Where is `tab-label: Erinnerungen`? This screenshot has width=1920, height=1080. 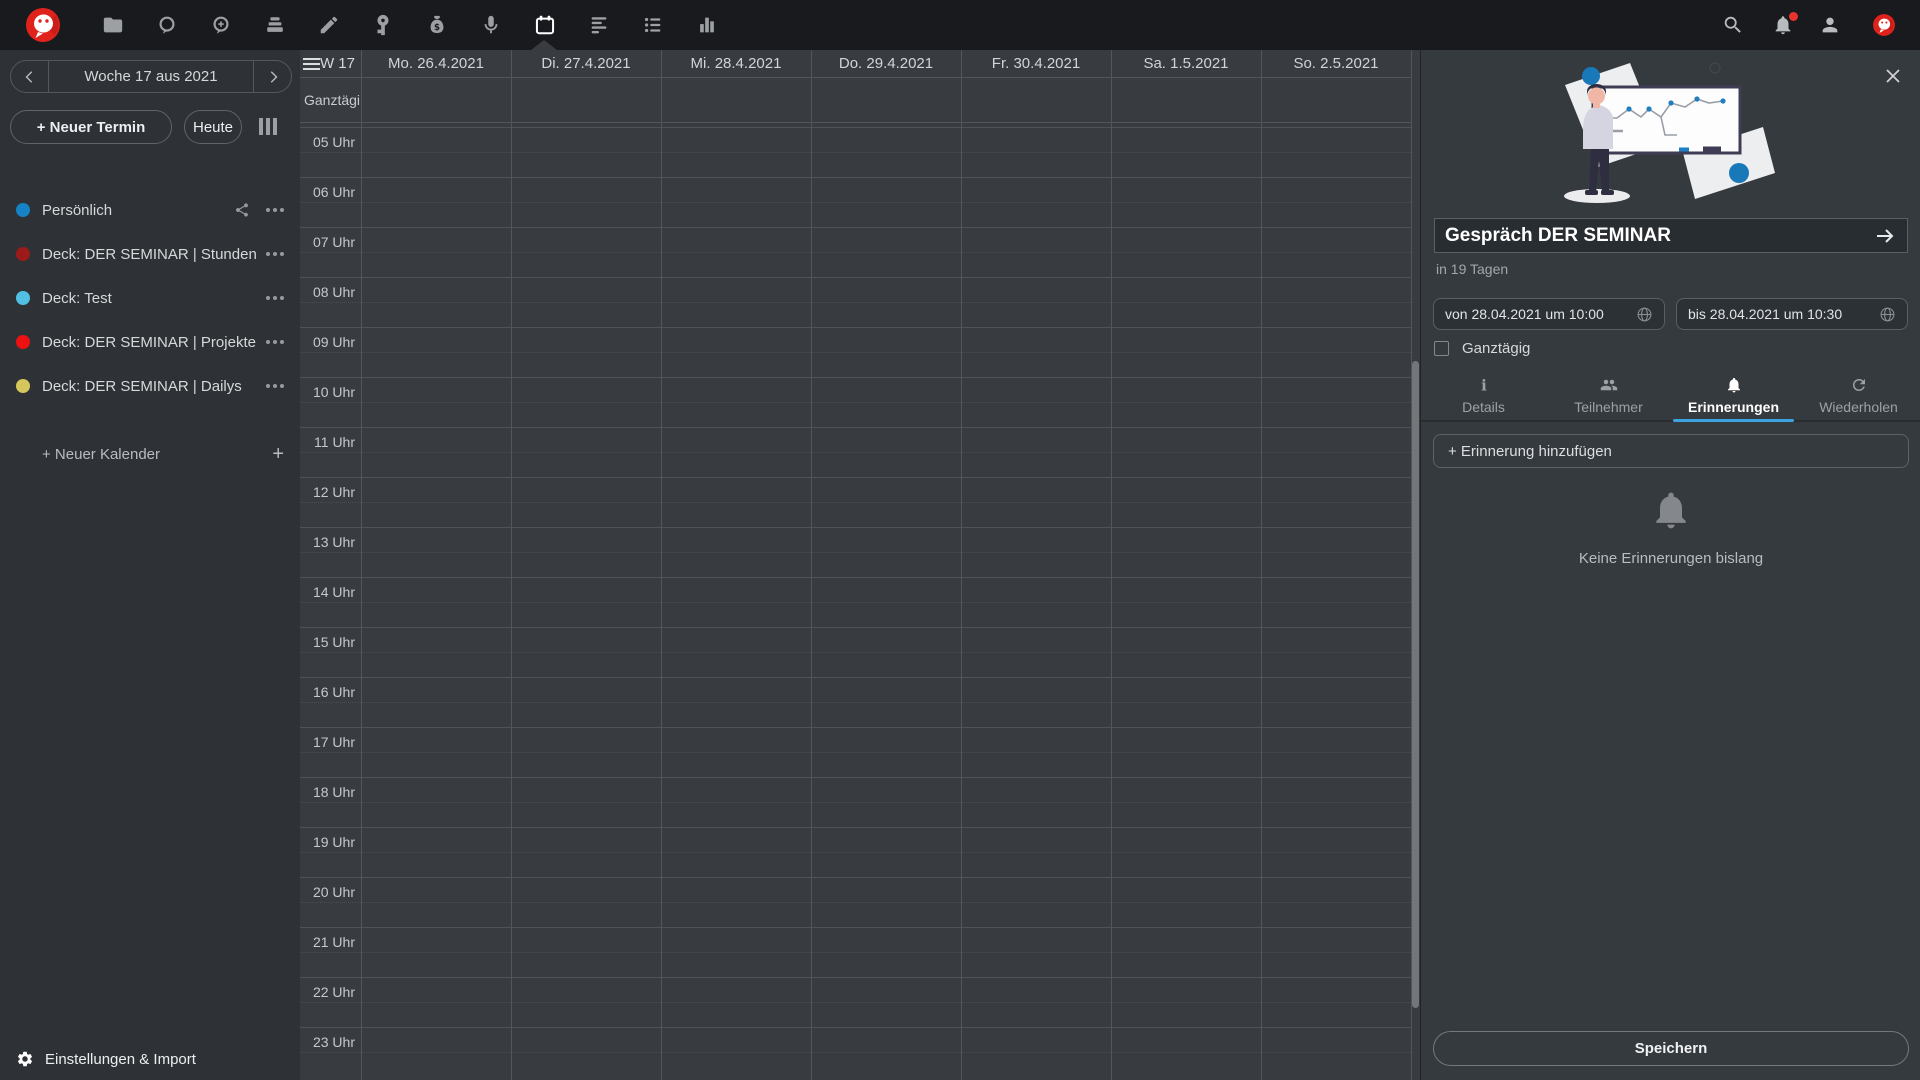 tab-label: Erinnerungen is located at coordinates (1733, 406).